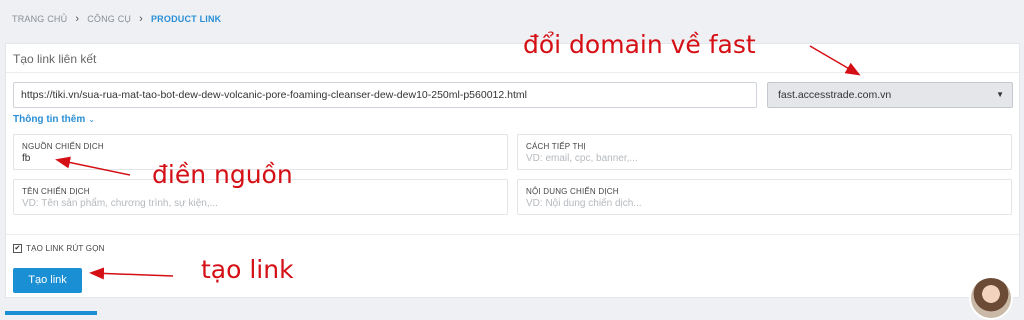 Image resolution: width=1024 pixels, height=320 pixels. I want to click on breadcrumb-current: PRODUCT LINK, so click(186, 19).